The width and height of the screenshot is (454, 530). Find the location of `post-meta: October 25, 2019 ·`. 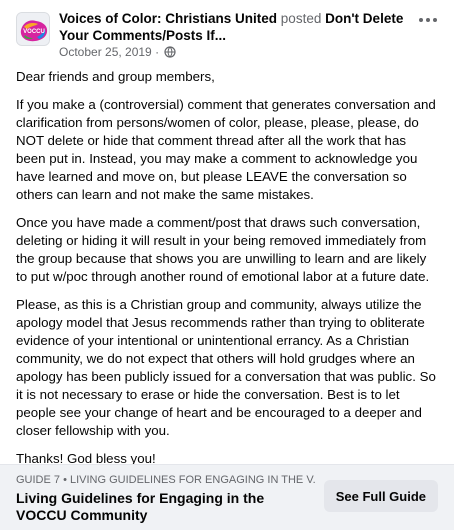

post-meta: October 25, 2019 · is located at coordinates (118, 53).